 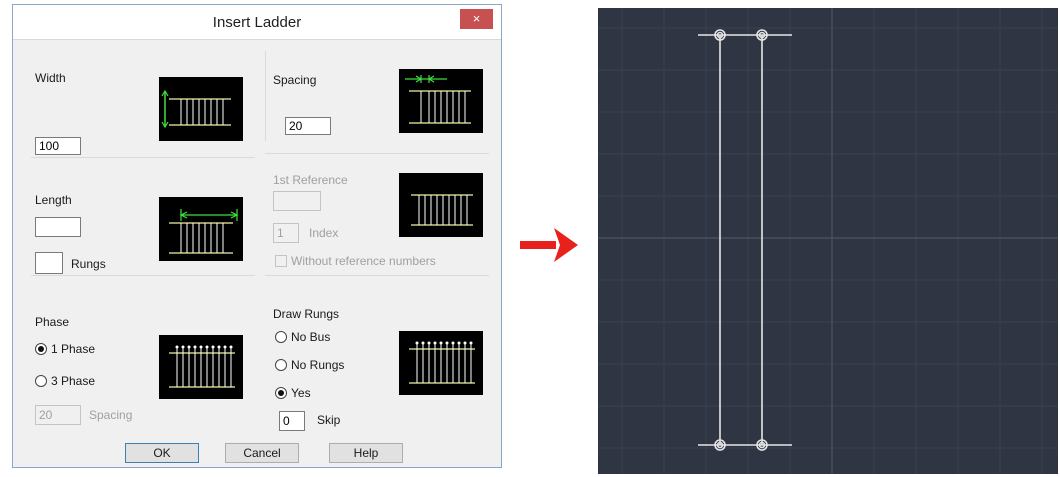 I want to click on ladder-reference-icon, so click(x=441, y=205).